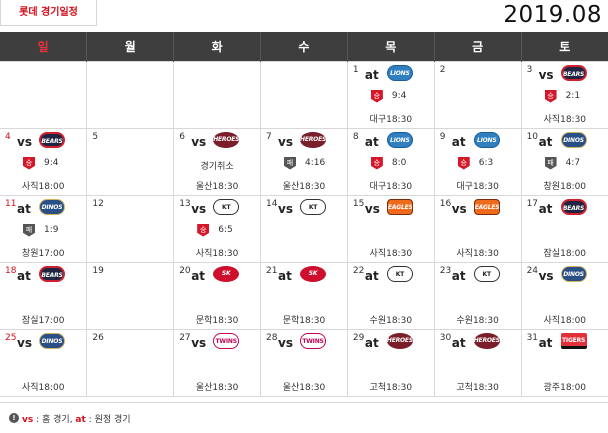 This screenshot has width=608, height=433. Describe the element at coordinates (358, 270) in the screenshot. I see `day-number: 22` at that location.